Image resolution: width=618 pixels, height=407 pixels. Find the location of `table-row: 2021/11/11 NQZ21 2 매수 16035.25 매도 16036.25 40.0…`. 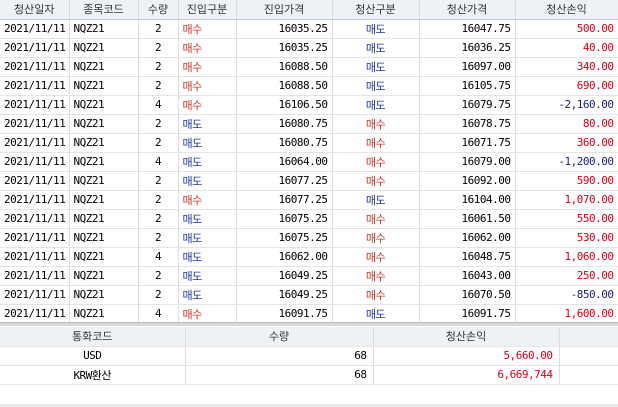

table-row: 2021/11/11 NQZ21 2 매수 16035.25 매도 16036.25 40.0… is located at coordinates (309, 48).